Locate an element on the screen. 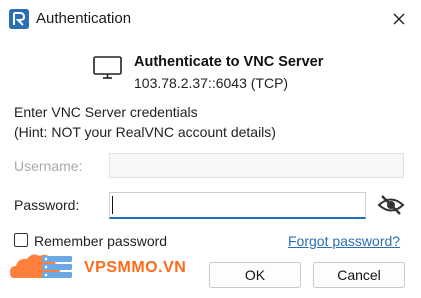 The image size is (421, 298). toggle-password-visibility-button is located at coordinates (391, 207).